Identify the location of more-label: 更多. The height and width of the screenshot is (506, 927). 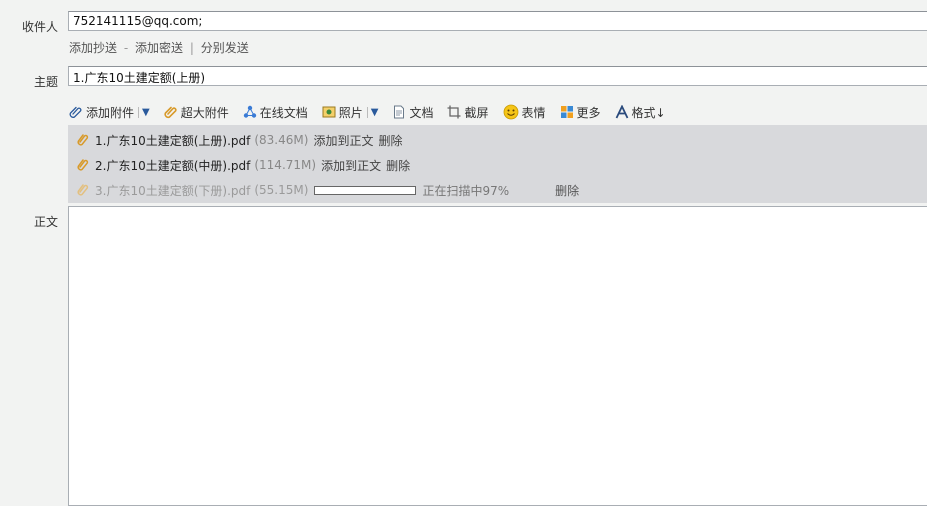
(588, 112).